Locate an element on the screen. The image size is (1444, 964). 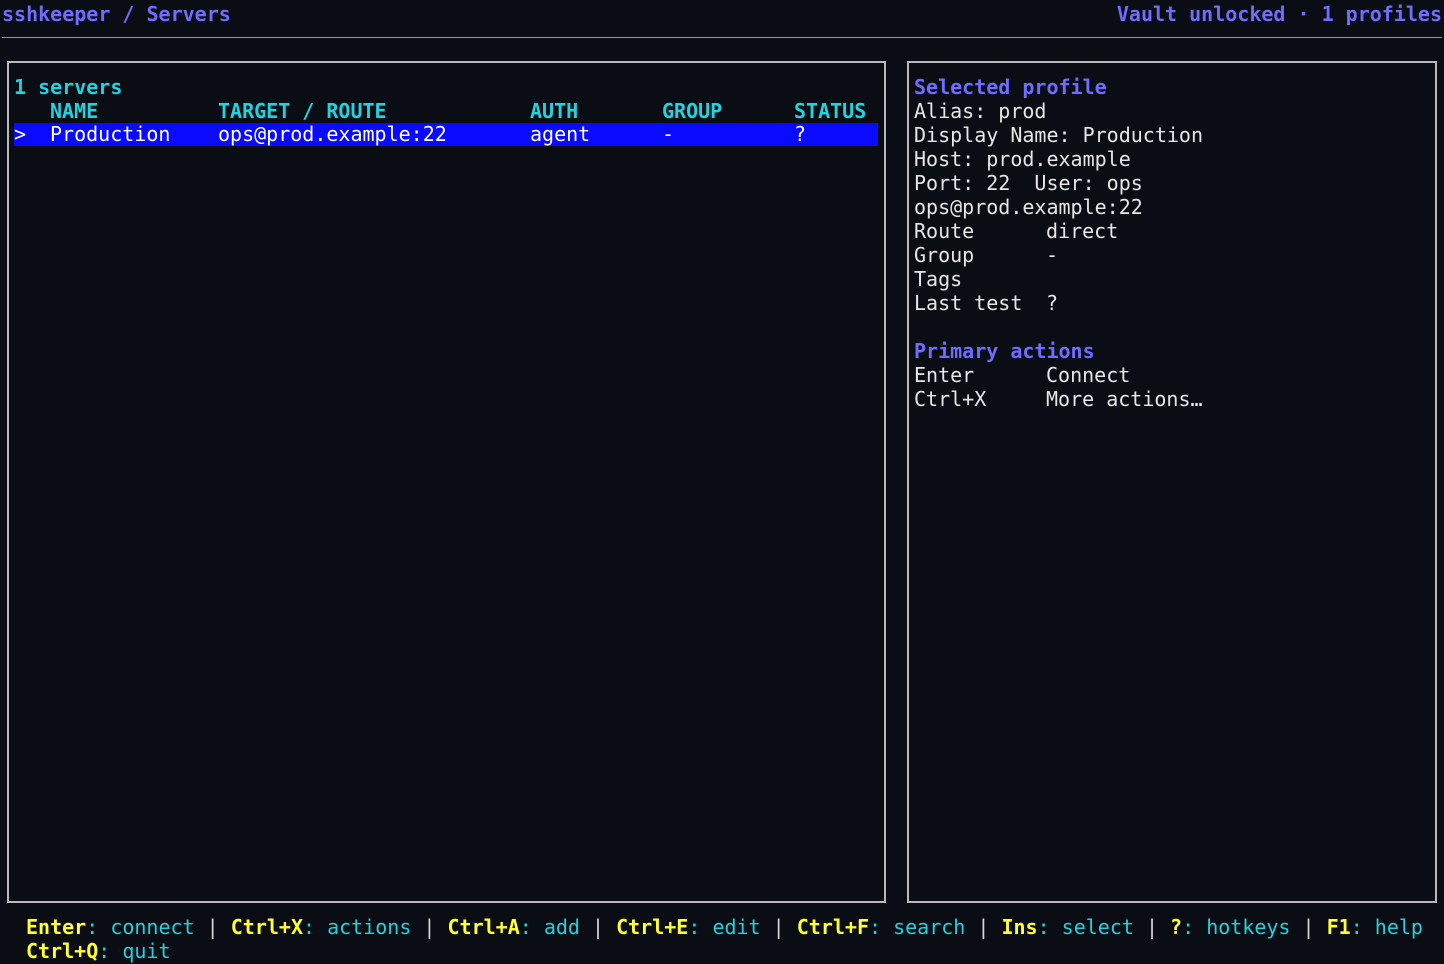
selection-marker: > is located at coordinates (20, 134).